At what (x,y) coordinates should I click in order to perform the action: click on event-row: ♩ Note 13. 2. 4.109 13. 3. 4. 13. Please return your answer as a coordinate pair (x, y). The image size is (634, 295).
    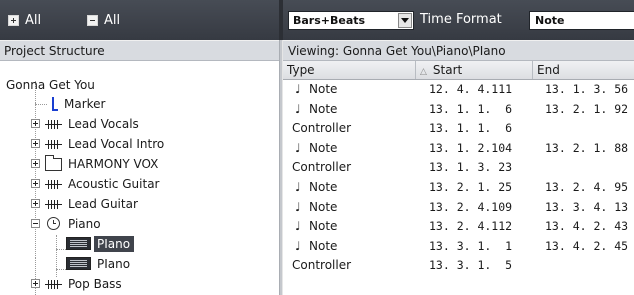
    Looking at the image, I should click on (458, 208).